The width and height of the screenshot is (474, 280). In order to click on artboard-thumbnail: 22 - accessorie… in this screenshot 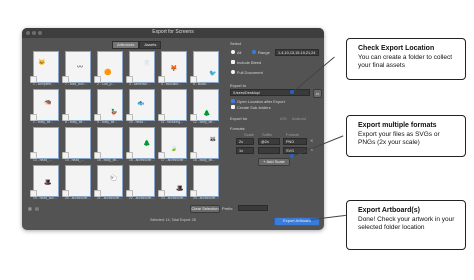, I will do `click(141, 182)`.